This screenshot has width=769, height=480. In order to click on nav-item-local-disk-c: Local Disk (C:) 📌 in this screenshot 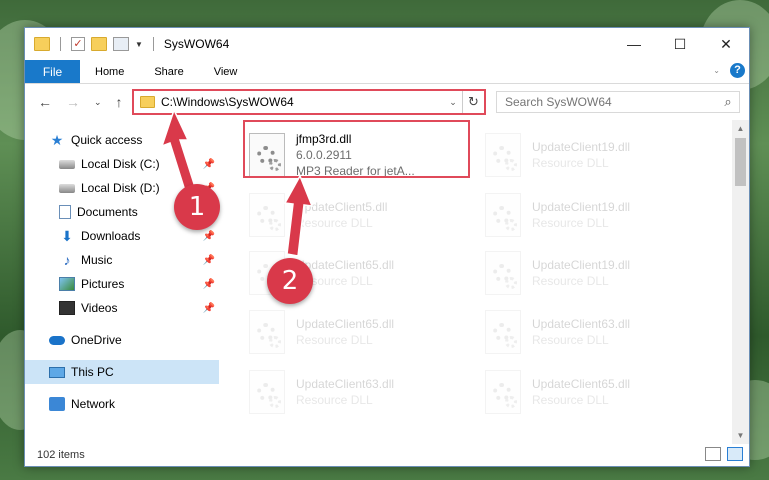, I will do `click(122, 164)`.